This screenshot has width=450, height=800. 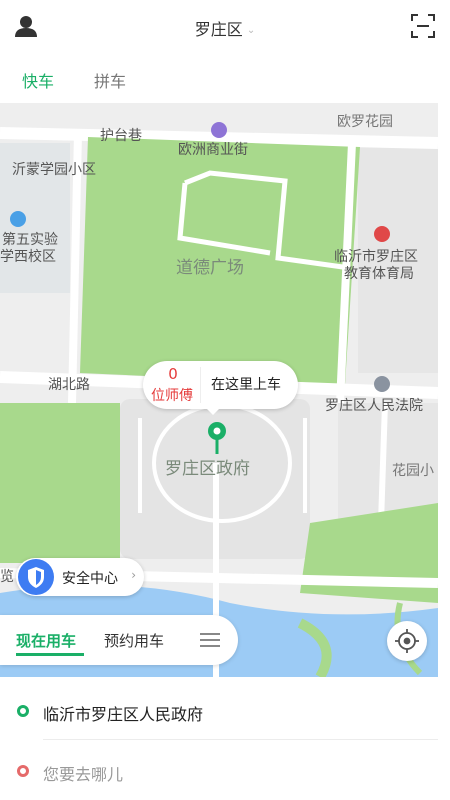 What do you see at coordinates (225, 770) in the screenshot?
I see `destination-row: 您要去哪儿` at bounding box center [225, 770].